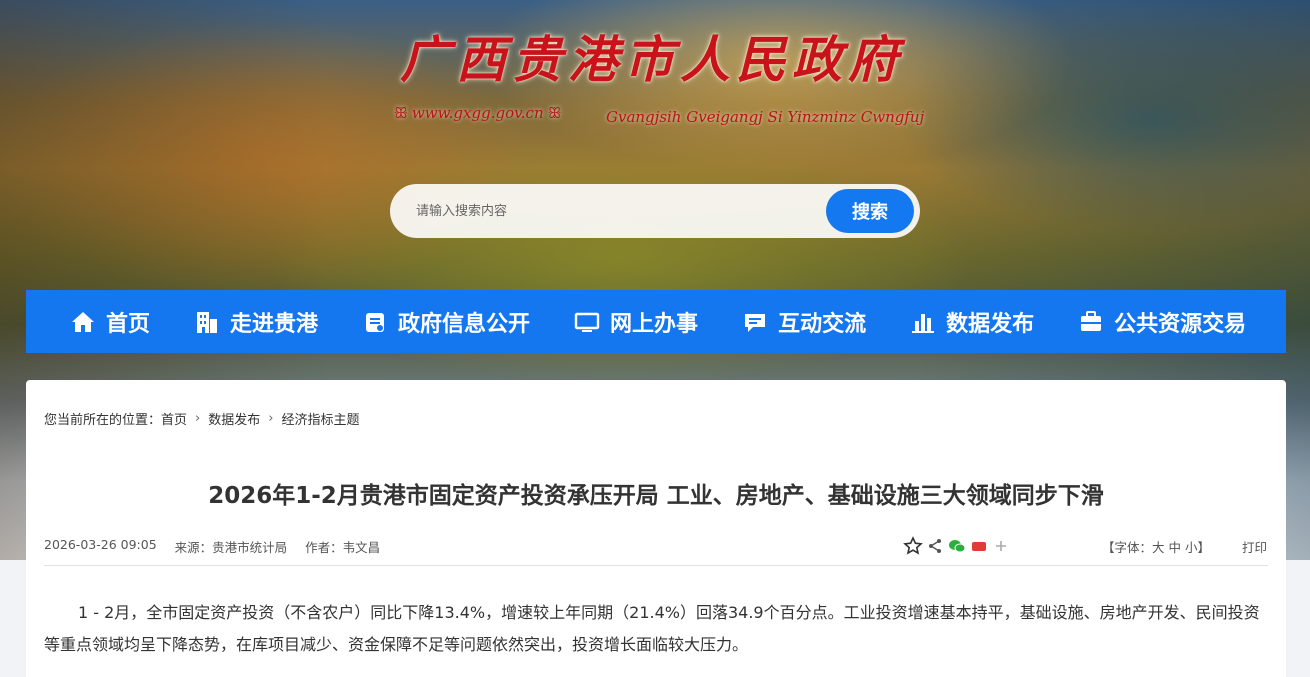 Image resolution: width=1310 pixels, height=677 pixels. I want to click on meta-divider, so click(656, 565).